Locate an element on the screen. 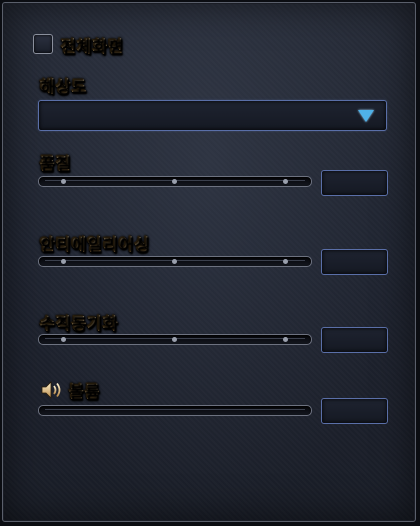 The width and height of the screenshot is (420, 526). fullscreen-checkbox is located at coordinates (43, 44).